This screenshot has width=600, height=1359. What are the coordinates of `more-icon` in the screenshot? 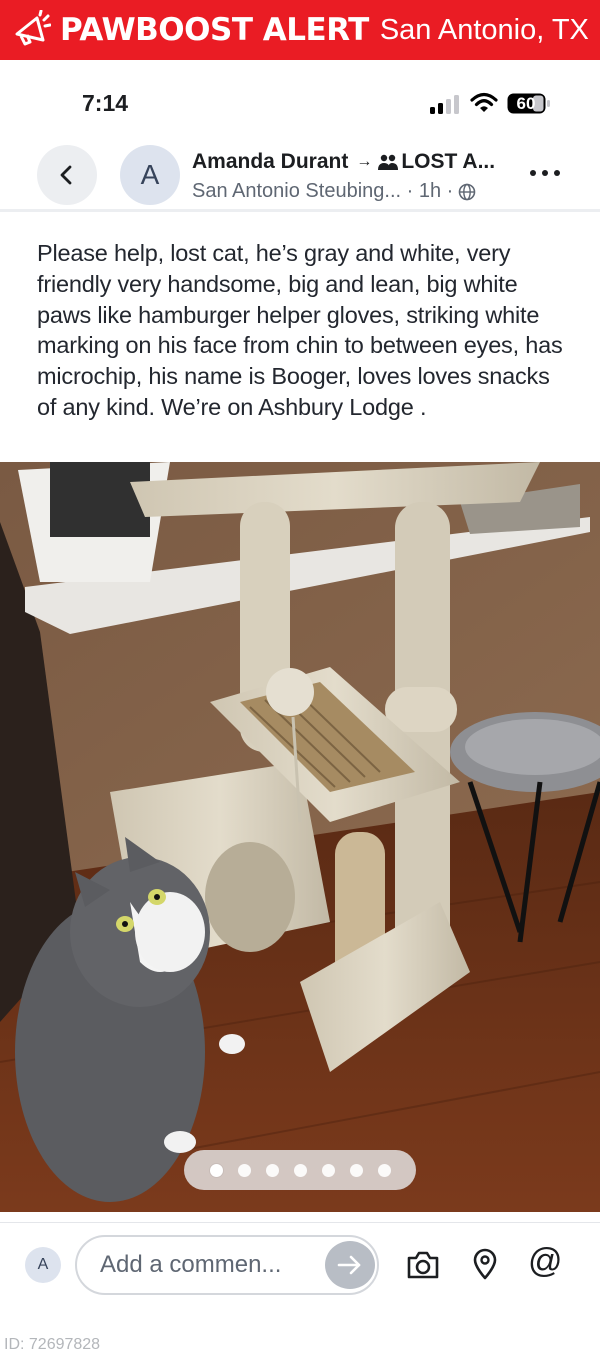 It's located at (545, 173).